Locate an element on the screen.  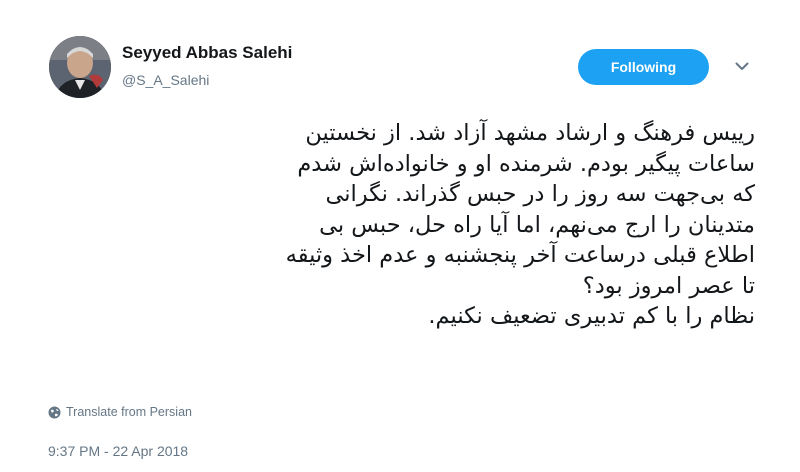
translate-link: Translate from Persian is located at coordinates (120, 412).